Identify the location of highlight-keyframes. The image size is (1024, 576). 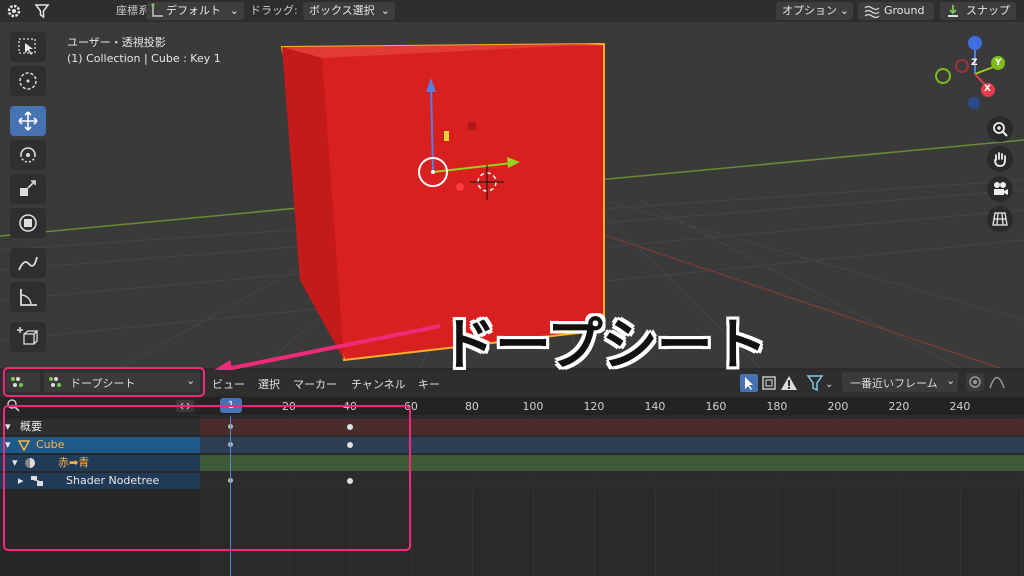
(207, 478).